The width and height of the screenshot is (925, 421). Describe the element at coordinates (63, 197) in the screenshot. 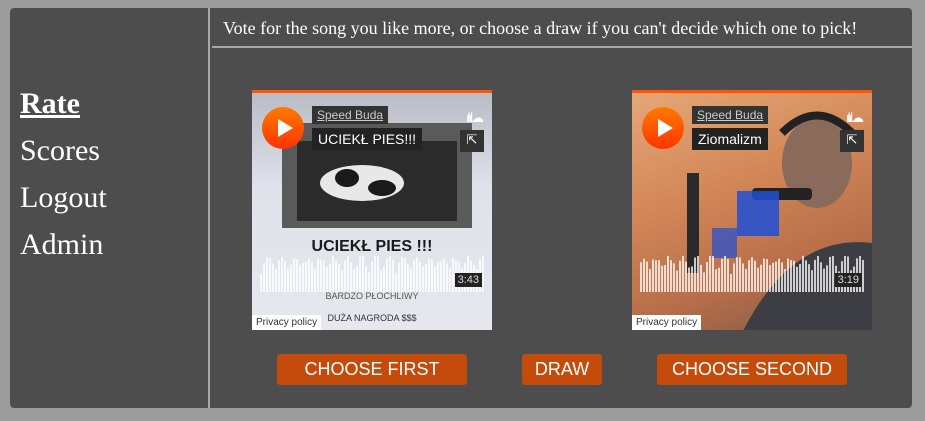

I see `nav-item-logout: Logout` at that location.